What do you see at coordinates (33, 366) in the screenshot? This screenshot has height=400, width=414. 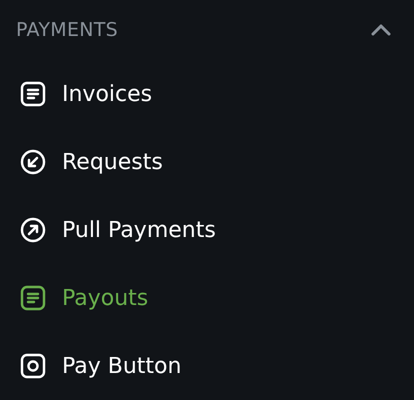 I see `button-icon` at bounding box center [33, 366].